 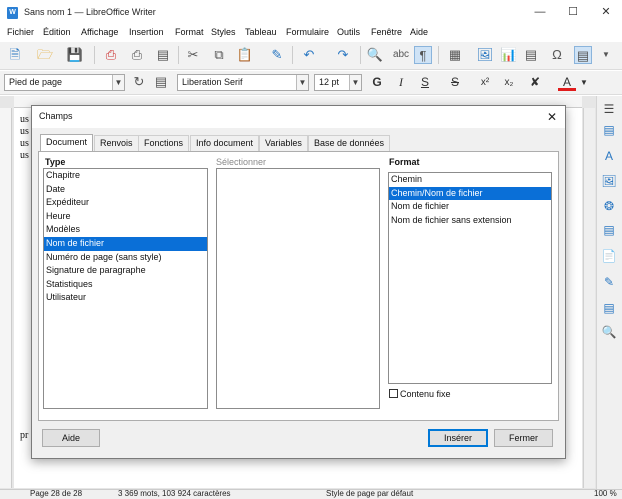 What do you see at coordinates (15, 55) in the screenshot?
I see `new-document-icon: 🗎` at bounding box center [15, 55].